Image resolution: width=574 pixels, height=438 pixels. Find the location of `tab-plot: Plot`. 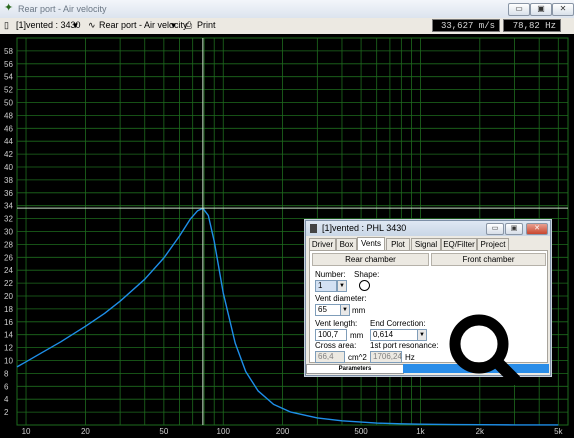

tab-plot: Plot is located at coordinates (398, 244).